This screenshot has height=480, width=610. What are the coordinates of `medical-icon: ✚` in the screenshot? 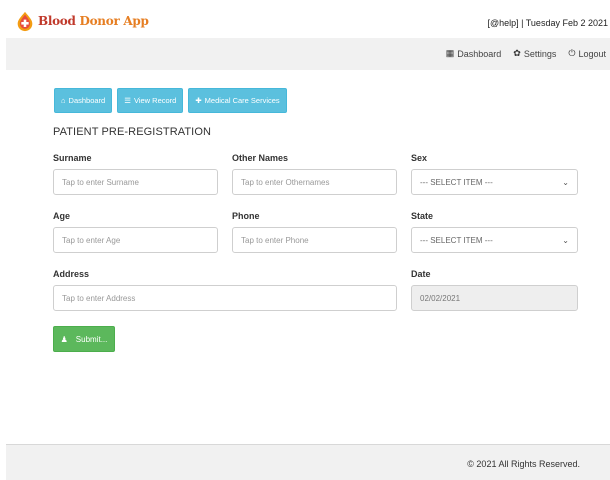 It's located at (198, 100).